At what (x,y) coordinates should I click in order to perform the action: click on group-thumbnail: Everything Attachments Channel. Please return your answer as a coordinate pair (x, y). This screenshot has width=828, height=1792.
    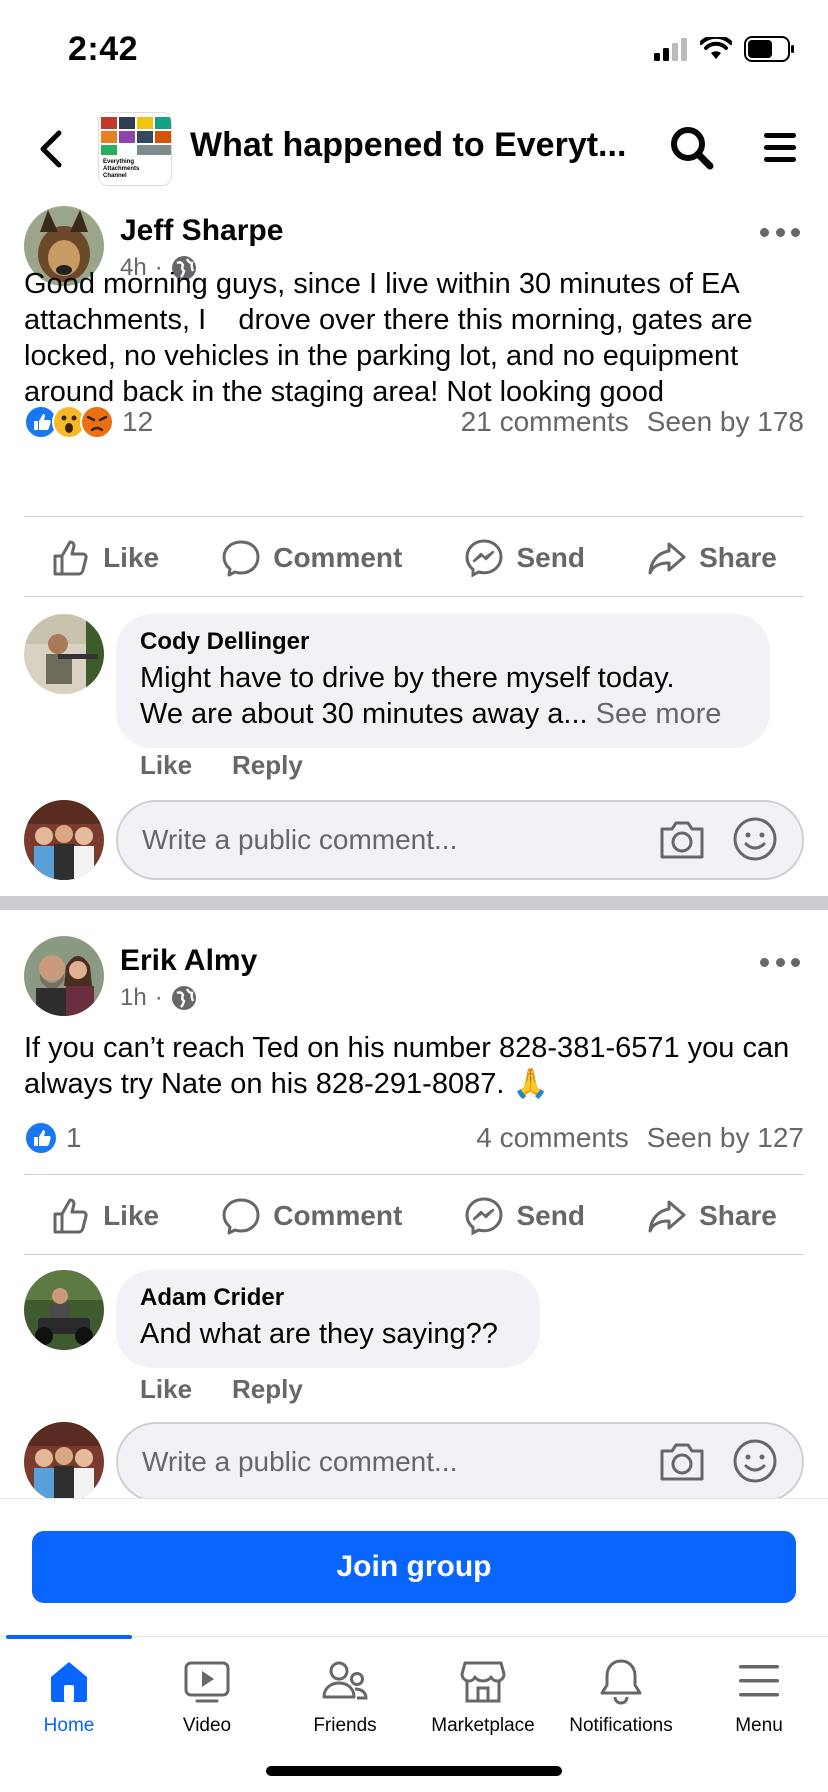
    Looking at the image, I should click on (135, 149).